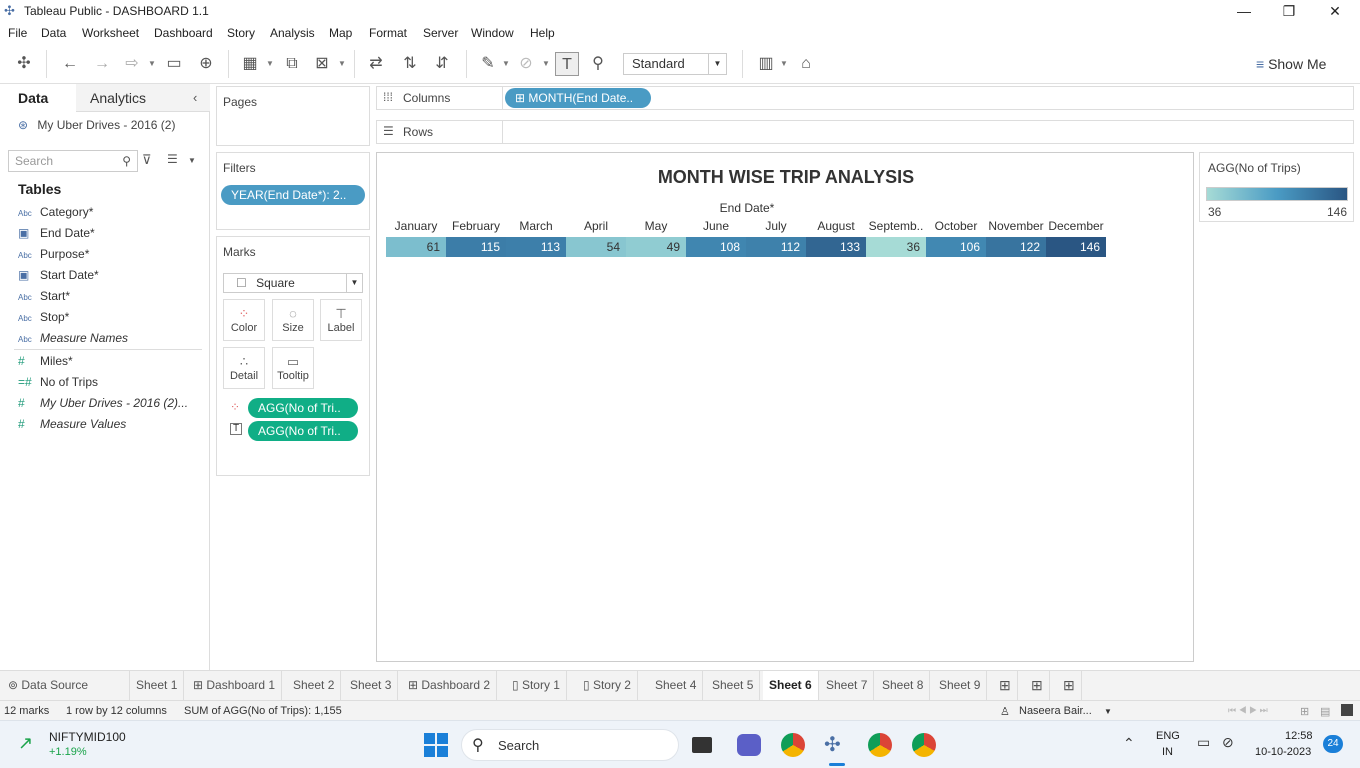 This screenshot has height=768, width=1360. Describe the element at coordinates (716, 247) in the screenshot. I see `heatmap-cell: 108` at that location.